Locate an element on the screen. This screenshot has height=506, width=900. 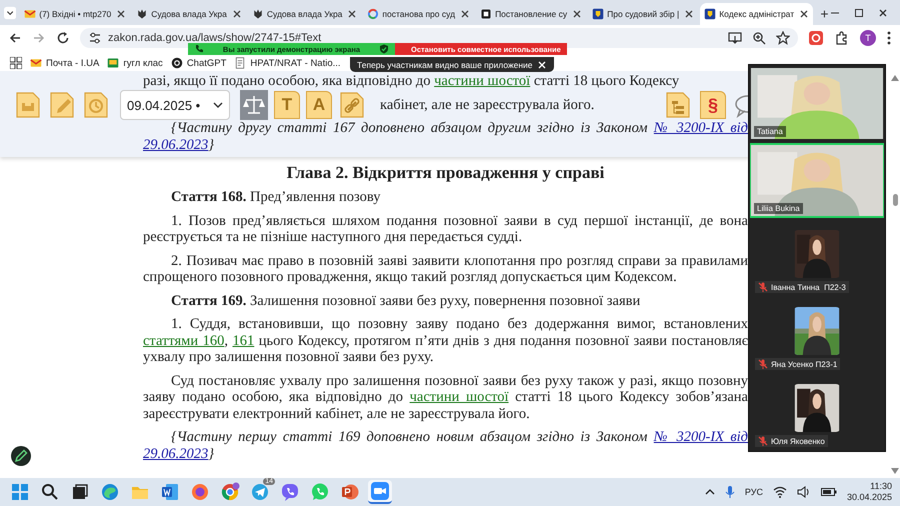
clock-date: 30.04.2025 is located at coordinates (869, 497).